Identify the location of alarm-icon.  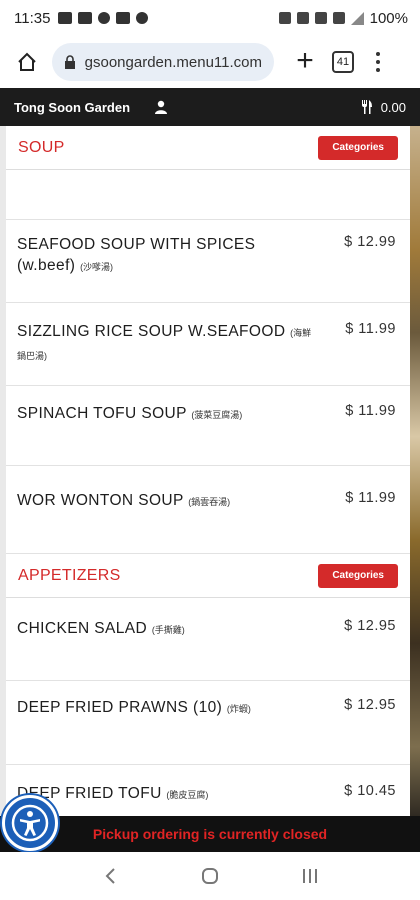
(284, 18).